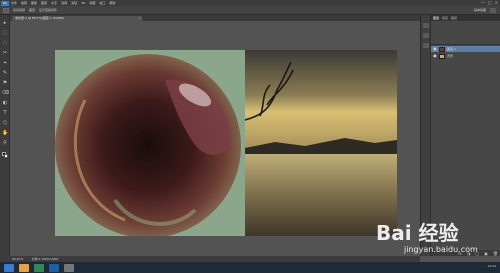  Describe the element at coordinates (321, 195) in the screenshot. I see `lake-water` at that location.